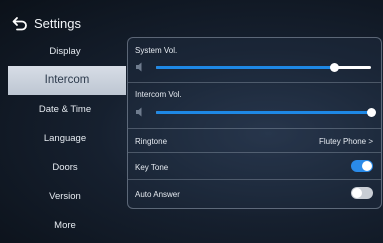  What do you see at coordinates (65, 51) in the screenshot?
I see `sidebar-item-display: Display` at bounding box center [65, 51].